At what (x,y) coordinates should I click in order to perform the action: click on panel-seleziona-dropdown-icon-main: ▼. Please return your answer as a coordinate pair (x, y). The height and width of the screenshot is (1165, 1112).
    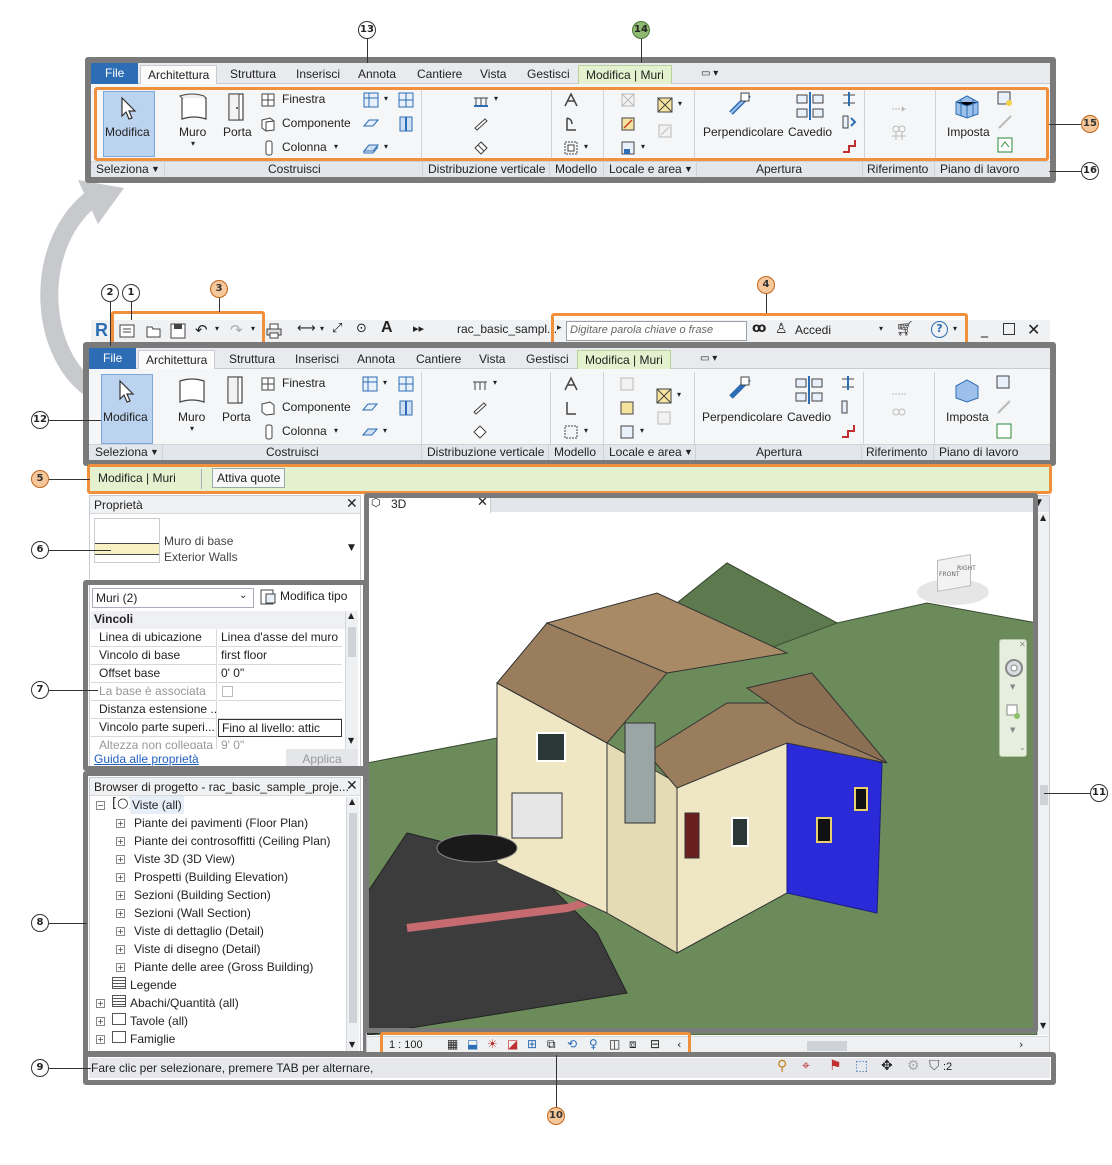
    Looking at the image, I should click on (154, 452).